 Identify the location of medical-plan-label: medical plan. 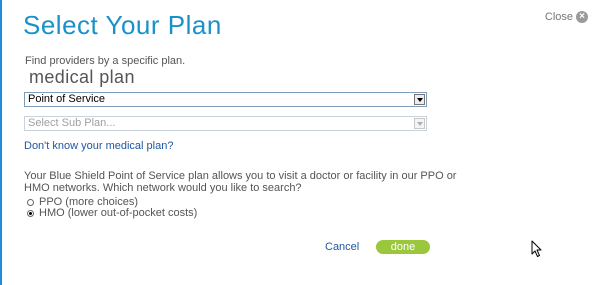
(82, 77).